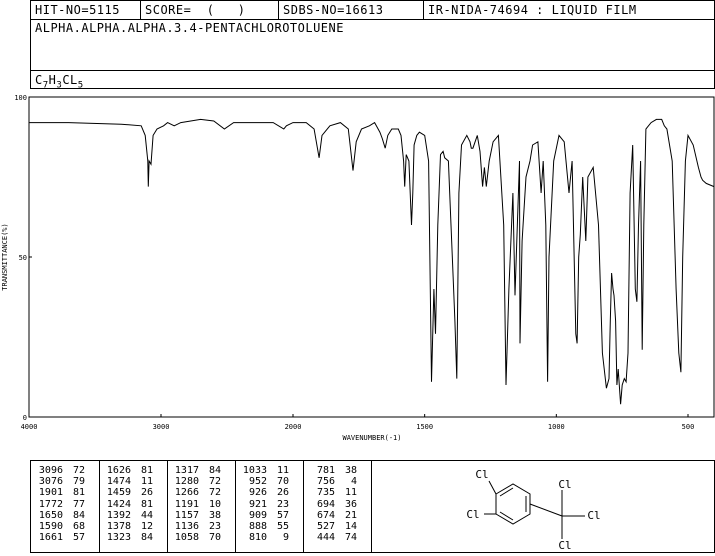  Describe the element at coordinates (556, 427) in the screenshot. I see `x-tick-label: 1000` at that location.